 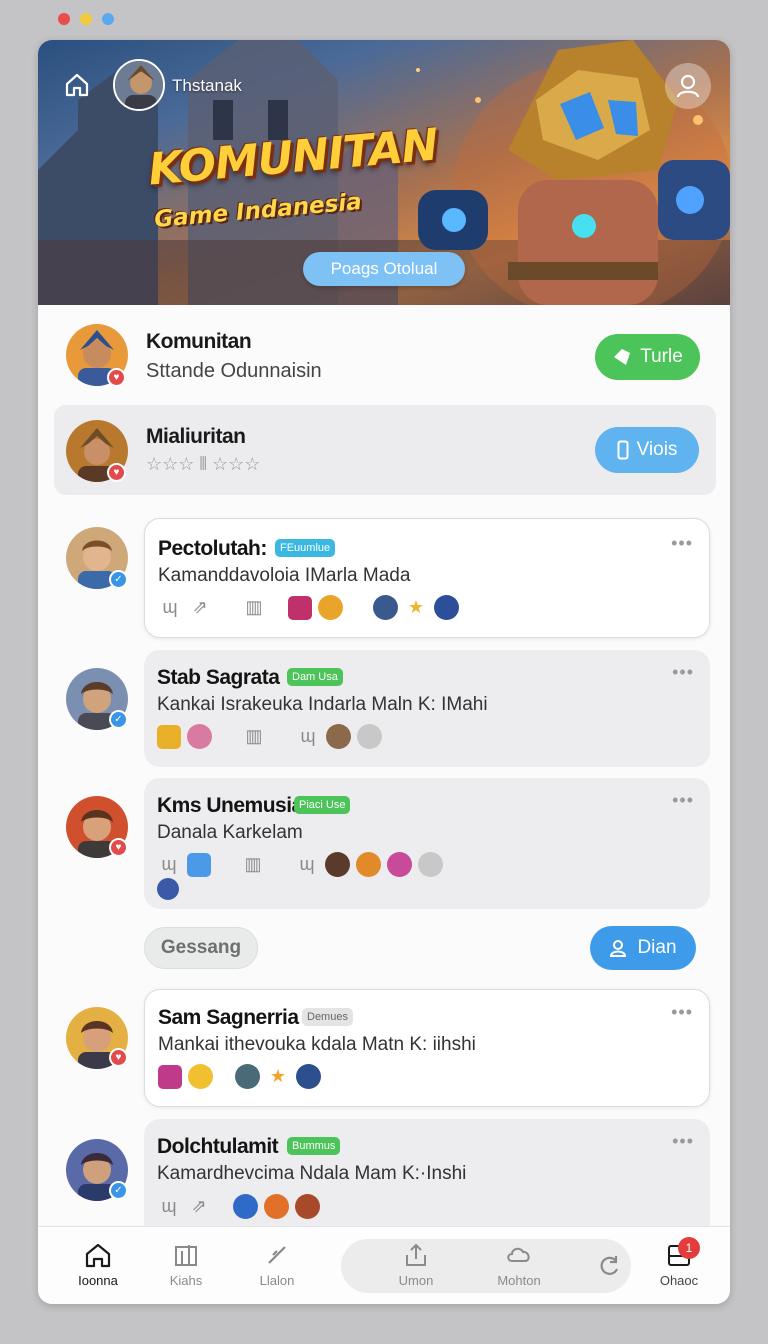 I want to click on nav-label-ohaoc: Ohaoc, so click(x=679, y=1280).